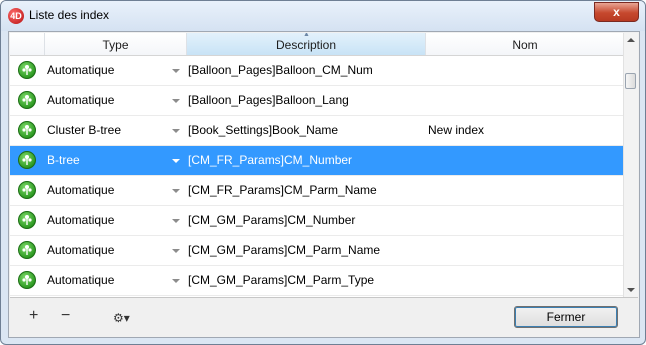  Describe the element at coordinates (121, 318) in the screenshot. I see `gear-menu-button: ⚙▾` at that location.